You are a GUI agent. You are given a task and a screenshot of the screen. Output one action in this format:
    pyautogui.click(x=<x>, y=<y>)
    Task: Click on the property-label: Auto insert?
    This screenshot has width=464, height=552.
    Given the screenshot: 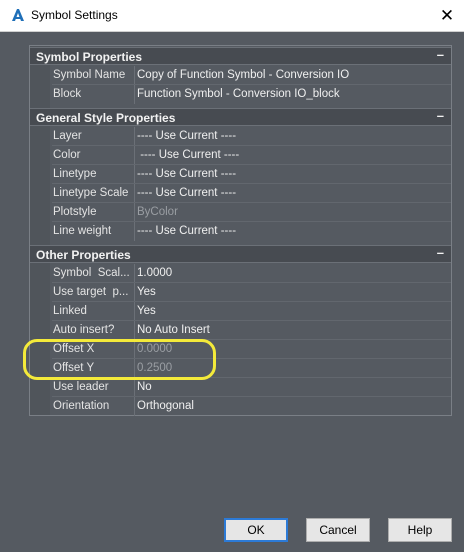 What is the action you would take?
    pyautogui.click(x=84, y=330)
    